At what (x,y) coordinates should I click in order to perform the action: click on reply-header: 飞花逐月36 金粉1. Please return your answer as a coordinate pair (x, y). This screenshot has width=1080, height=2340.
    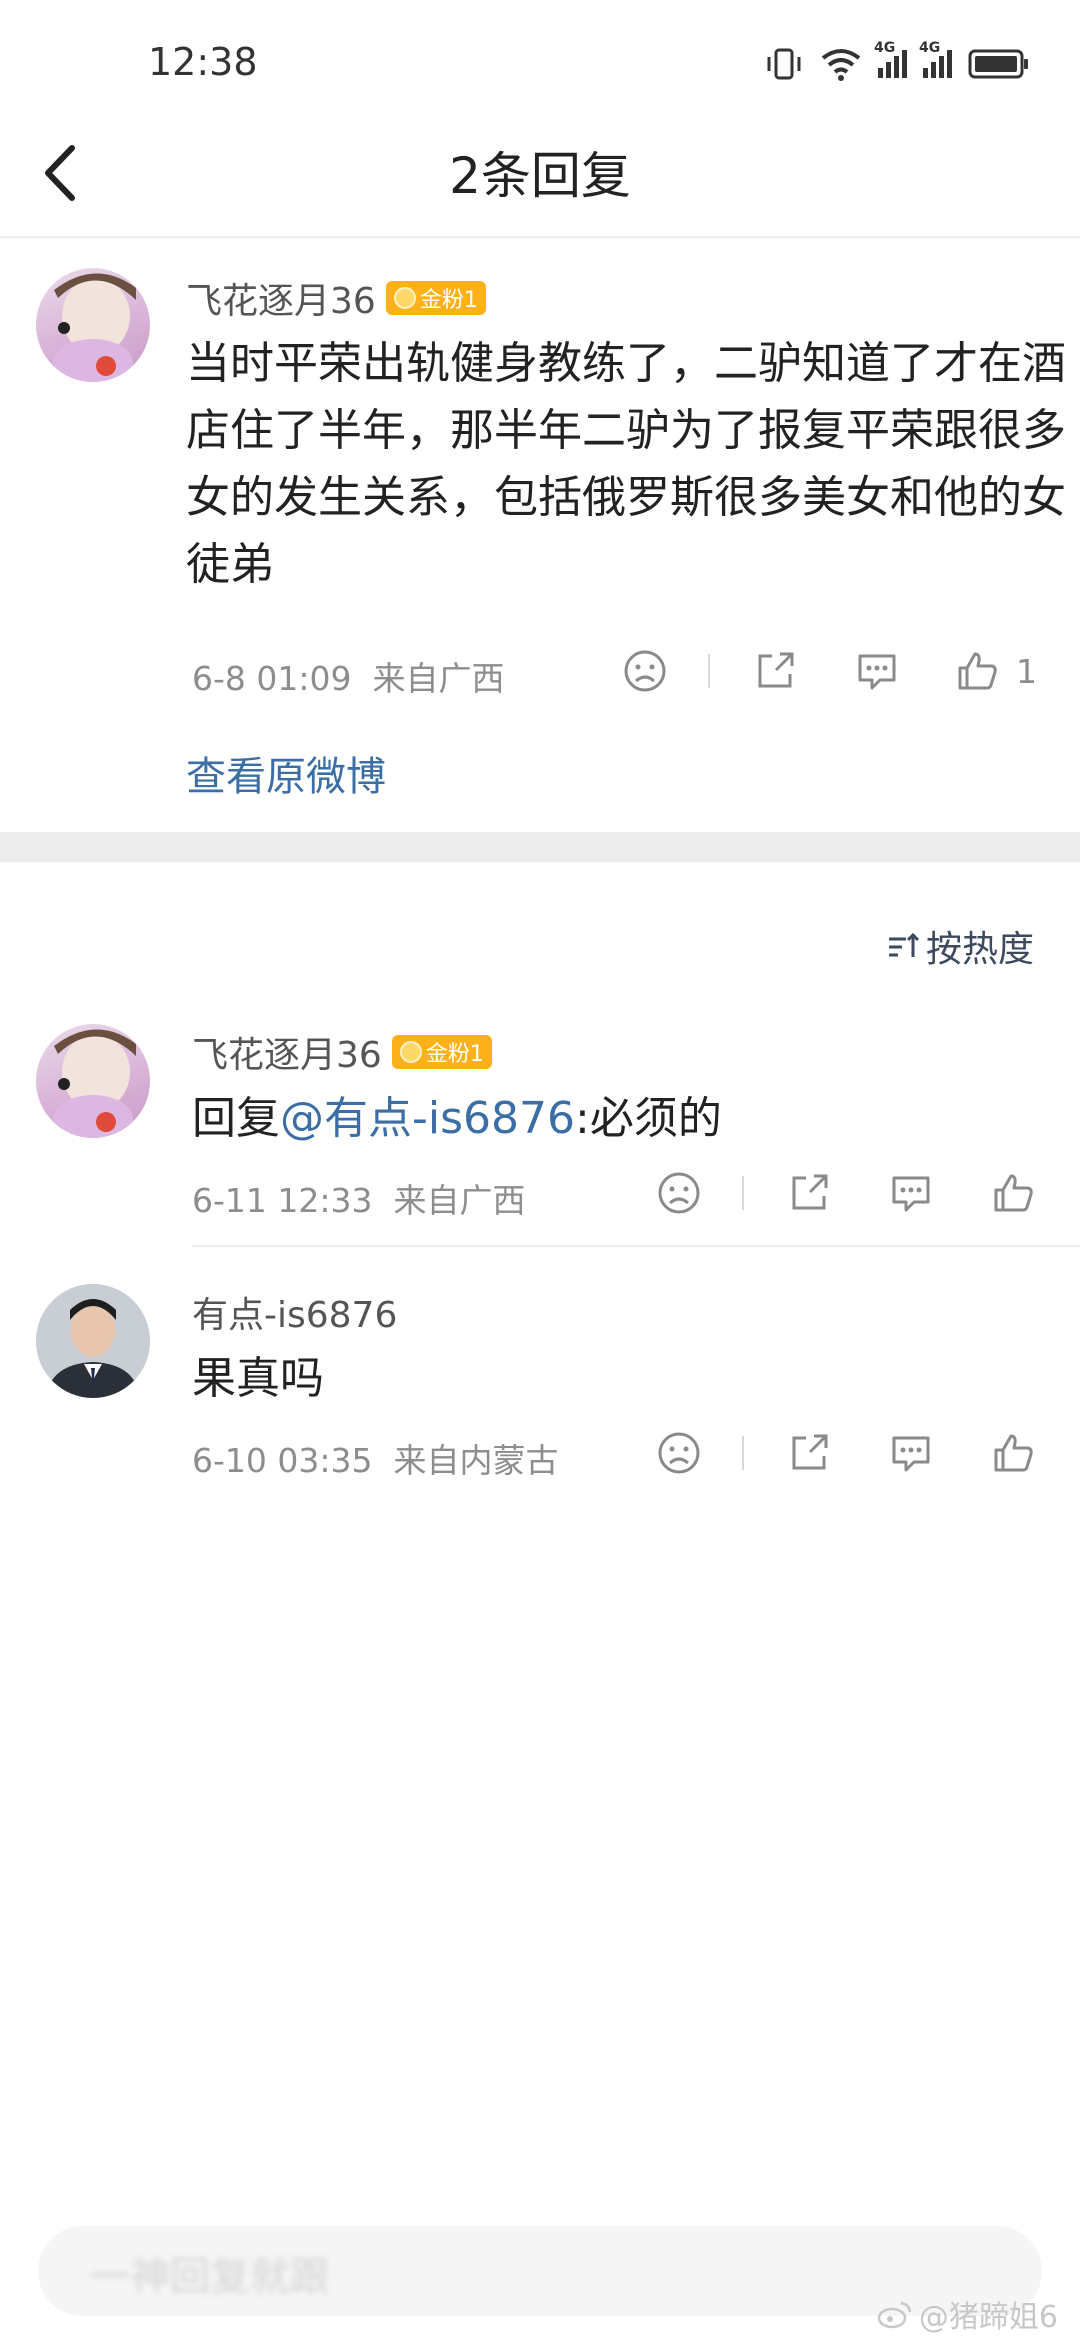
    Looking at the image, I should click on (342, 1052).